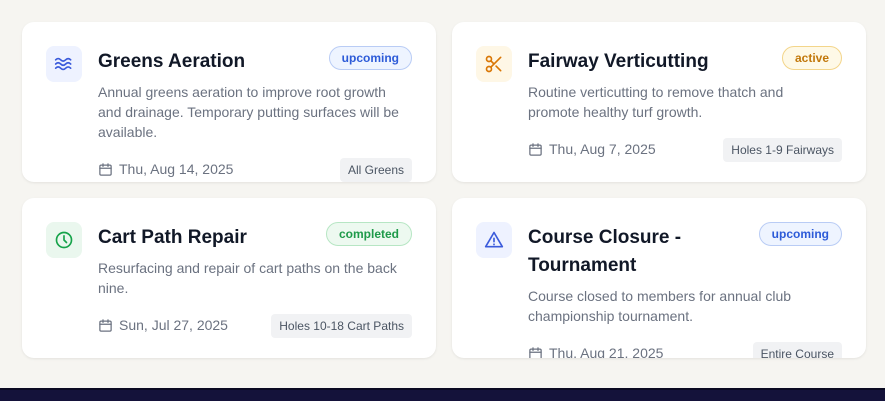  I want to click on event-title: Course Closure - Tournament, so click(605, 251).